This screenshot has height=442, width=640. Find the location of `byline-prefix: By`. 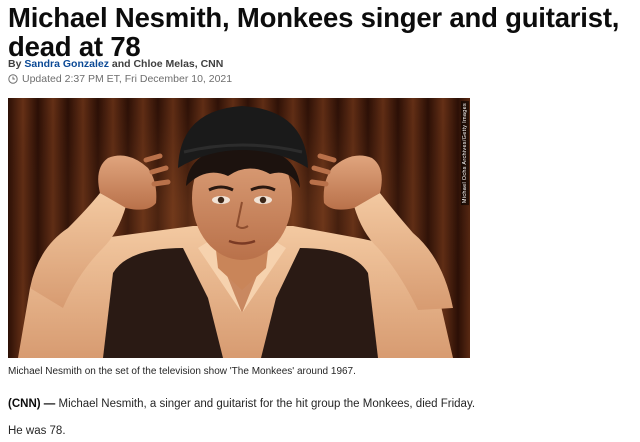

byline-prefix: By is located at coordinates (15, 64).